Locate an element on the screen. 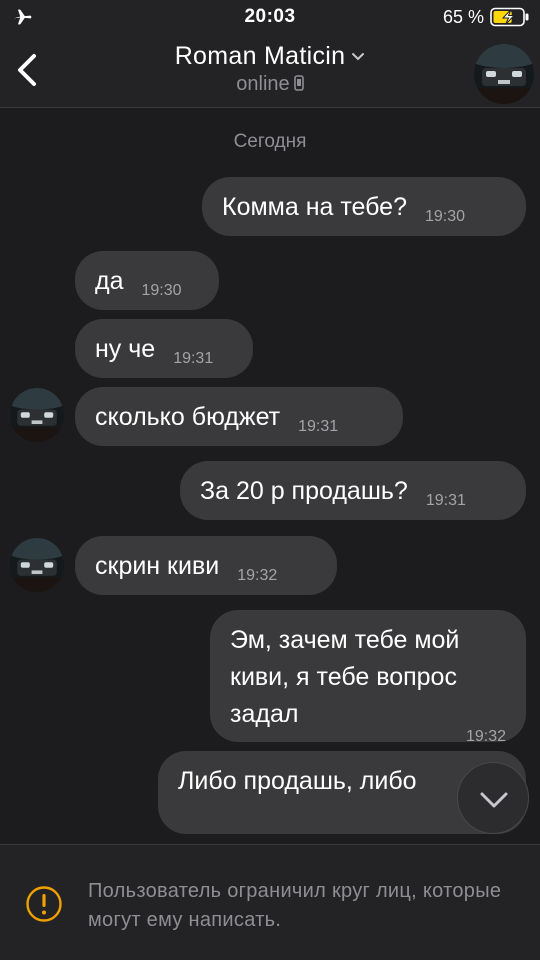 The width and height of the screenshot is (540, 960). message-text: да is located at coordinates (109, 281).